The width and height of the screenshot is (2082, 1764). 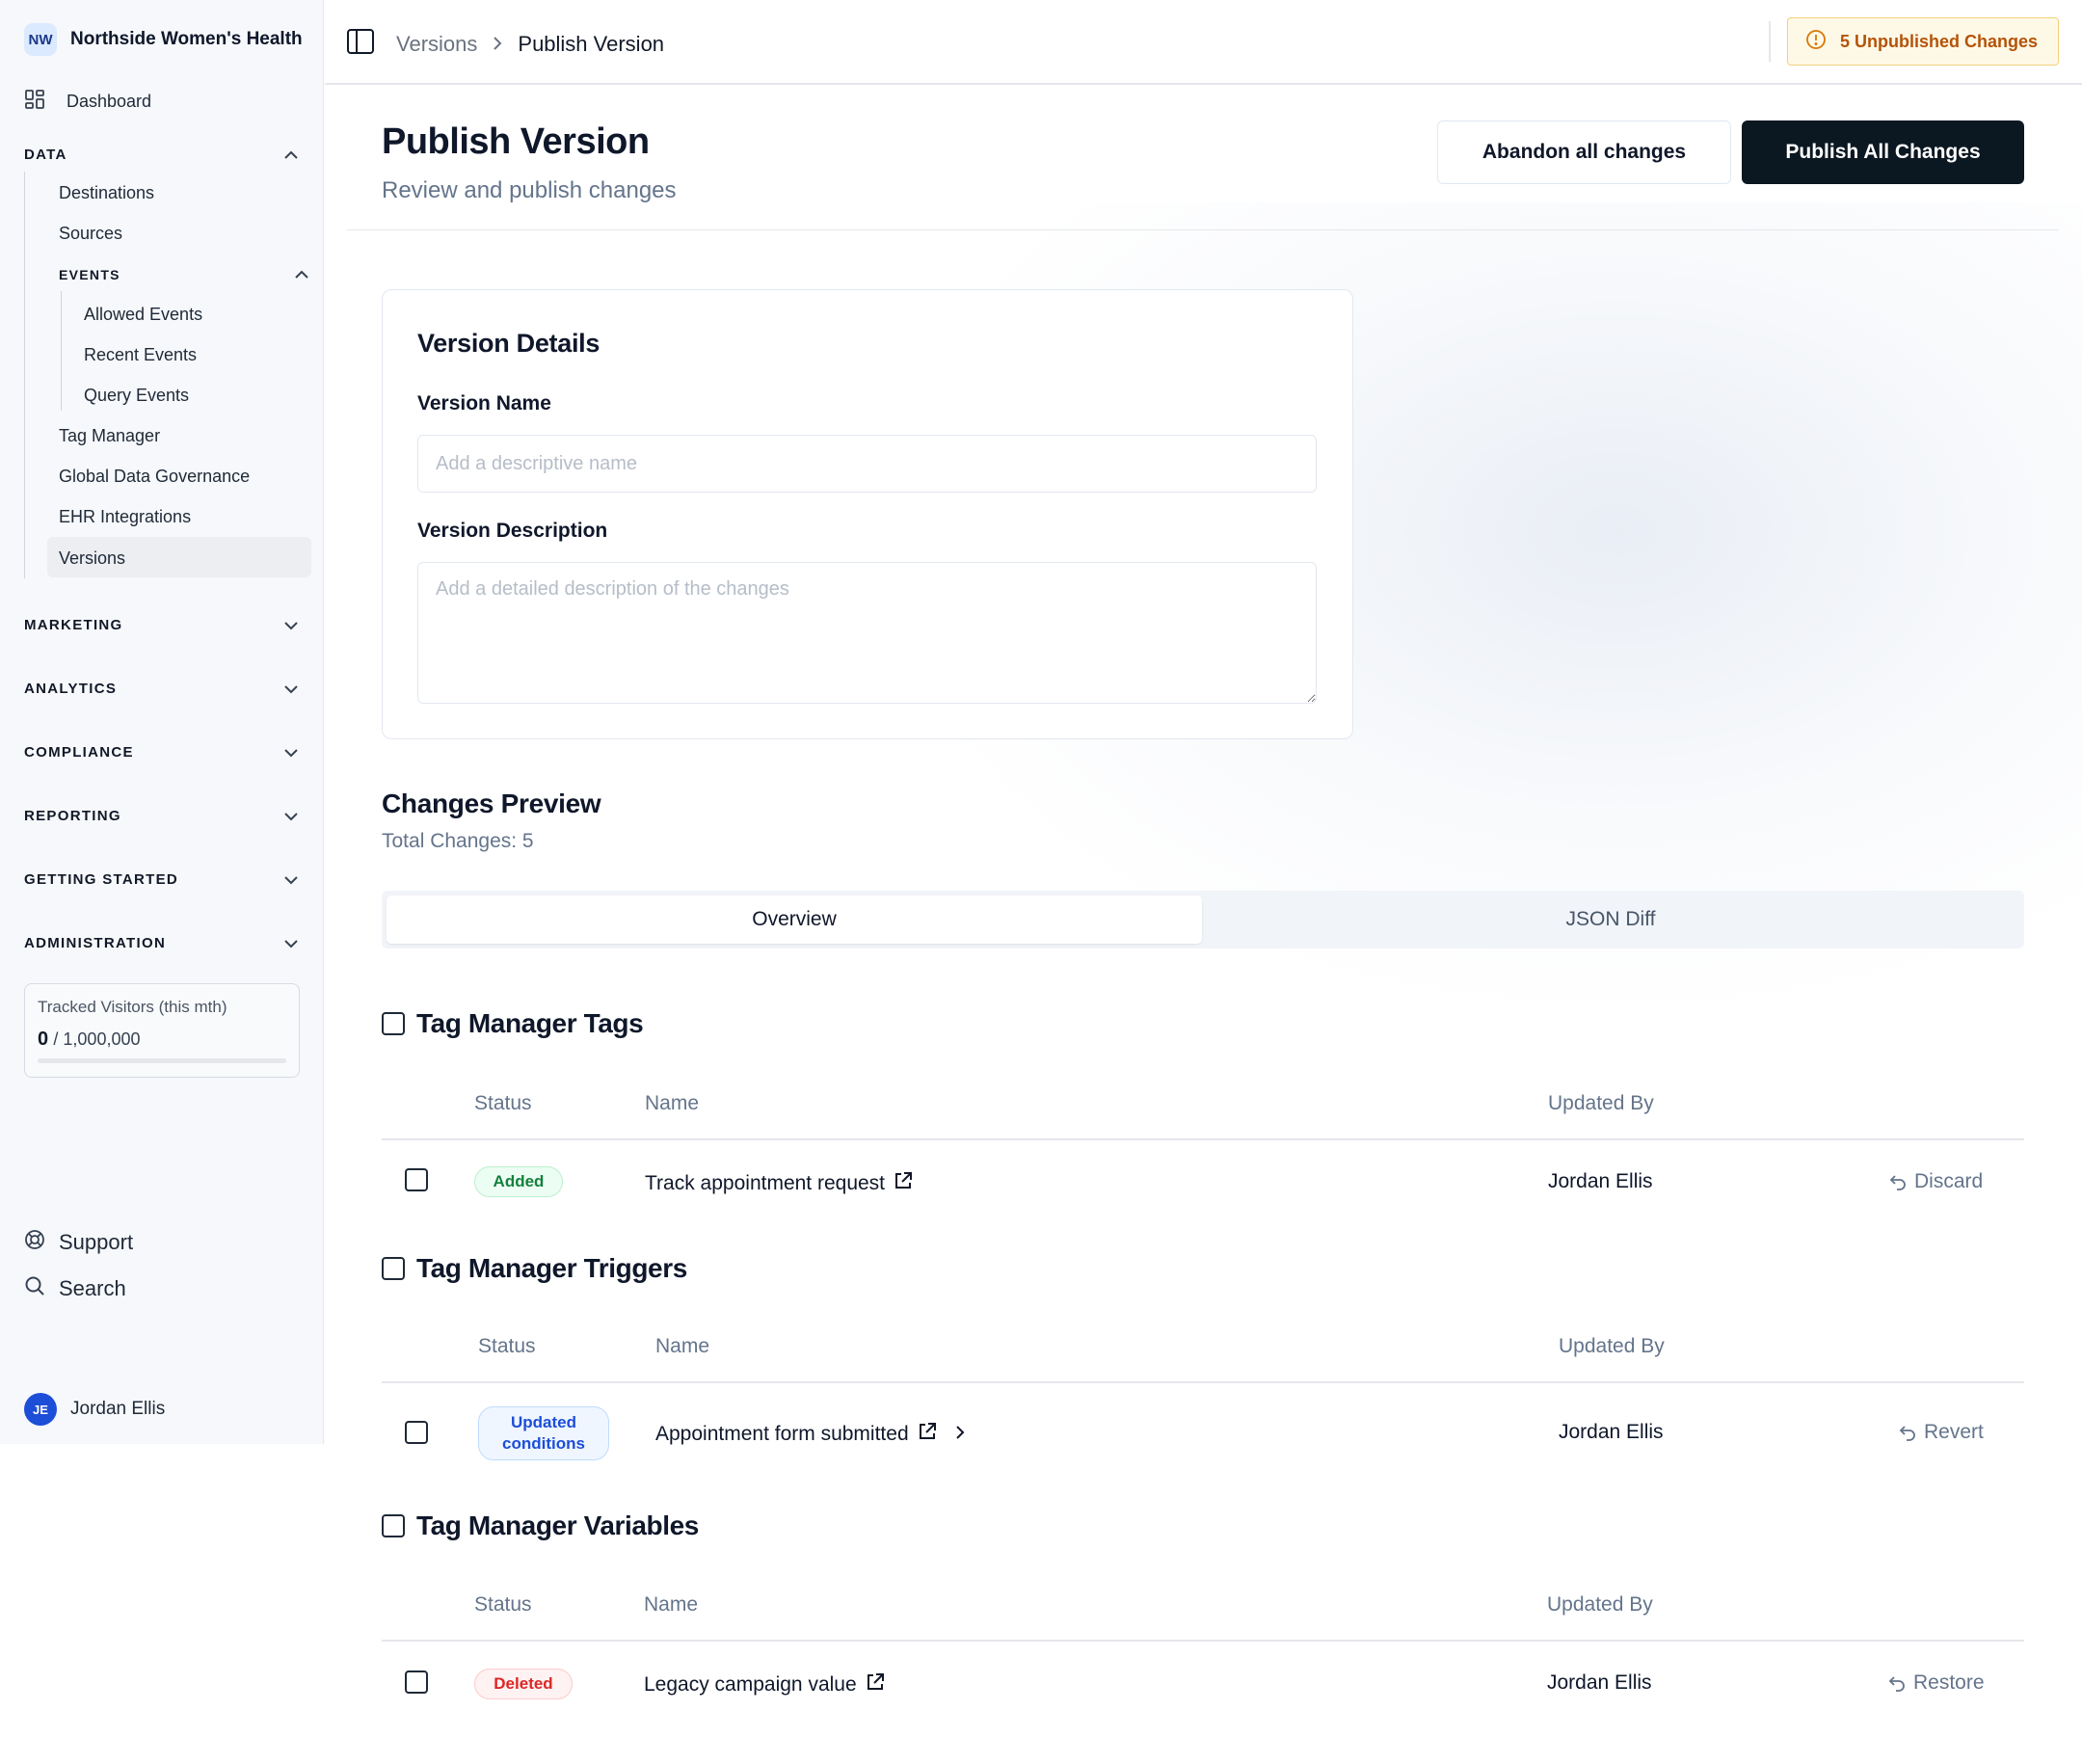 What do you see at coordinates (79, 752) in the screenshot?
I see `section-label: COMPLIANCE` at bounding box center [79, 752].